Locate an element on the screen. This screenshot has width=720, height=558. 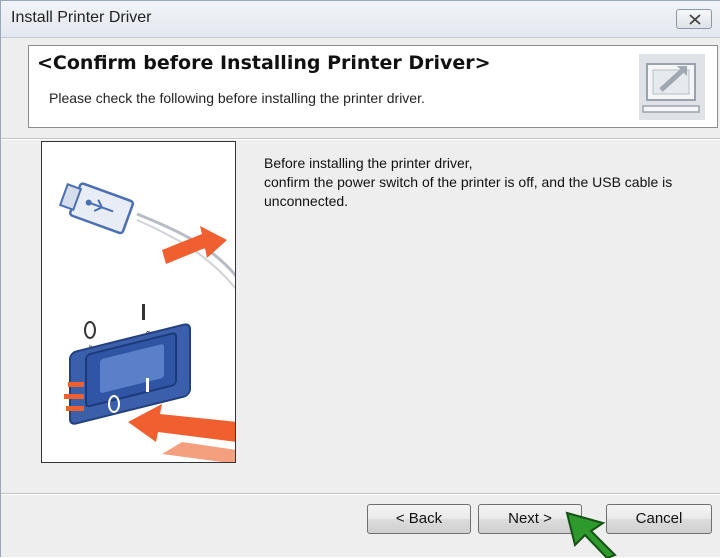
back-button: < Back is located at coordinates (419, 519).